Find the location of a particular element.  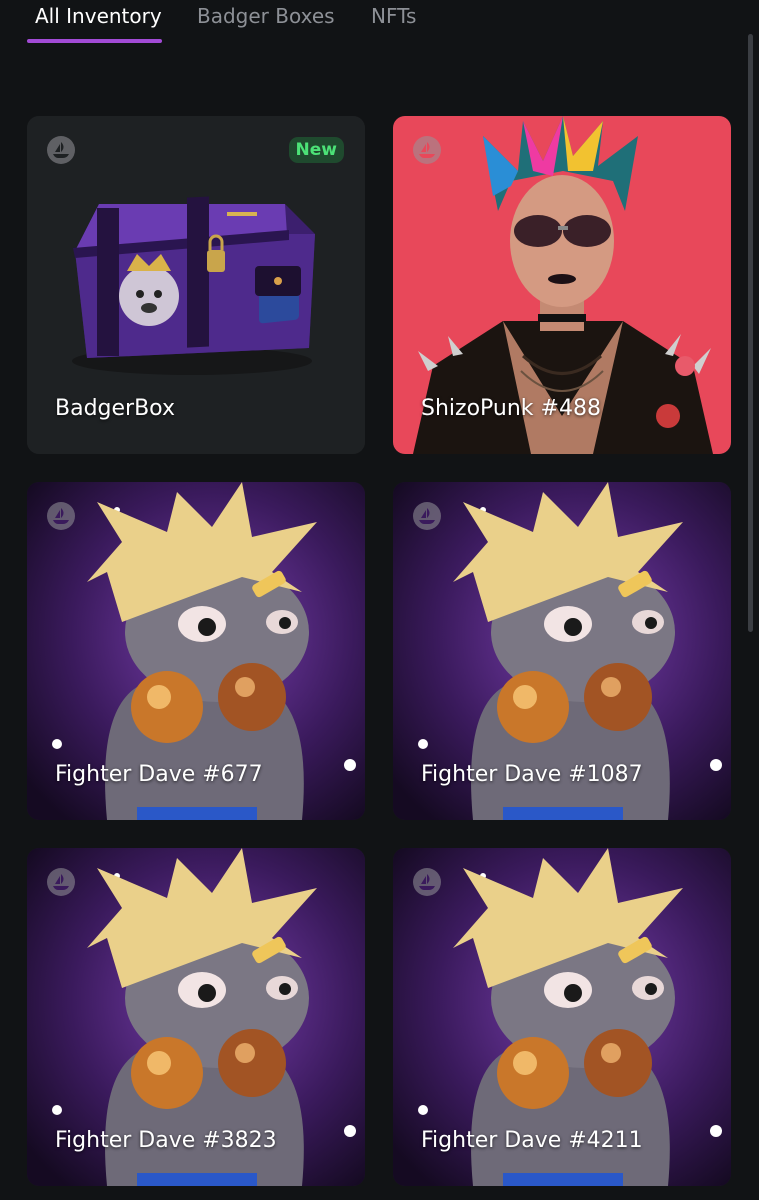

scrollbar-thumb is located at coordinates (750, 333).